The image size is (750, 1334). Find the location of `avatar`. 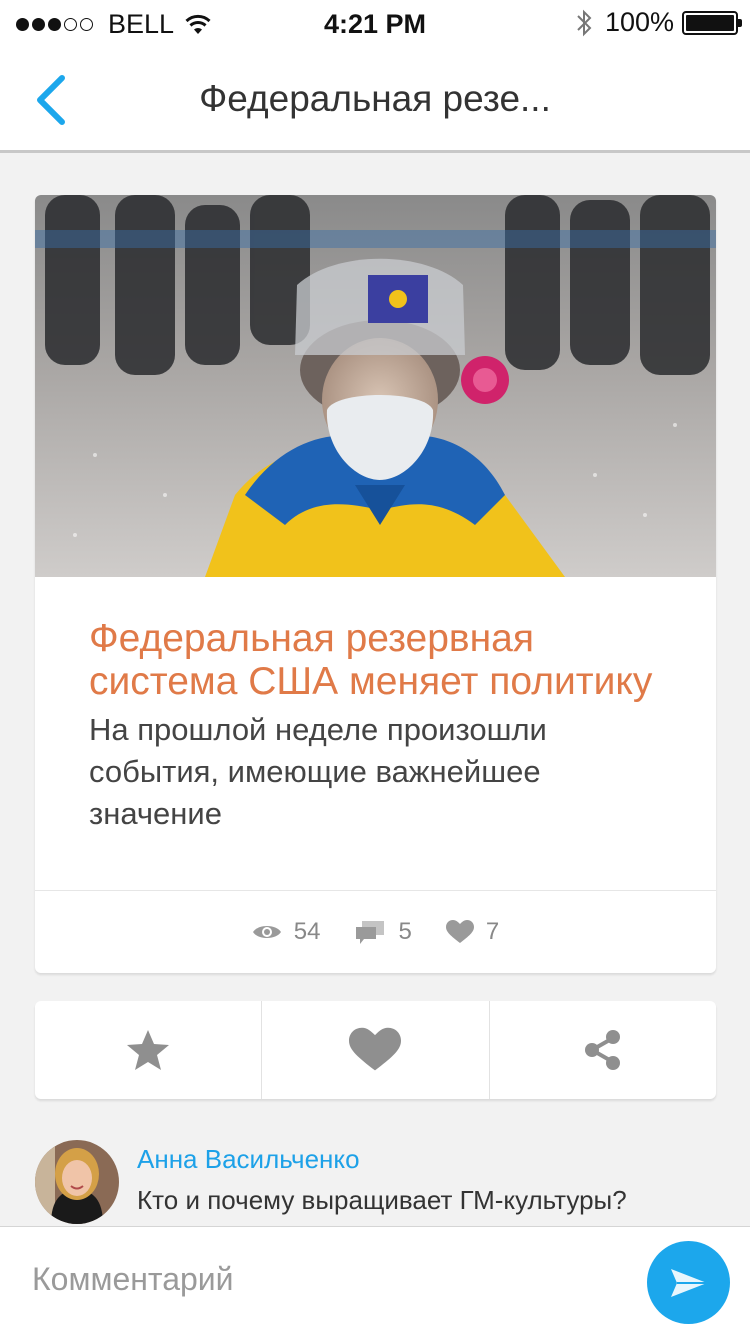

avatar is located at coordinates (77, 1182).